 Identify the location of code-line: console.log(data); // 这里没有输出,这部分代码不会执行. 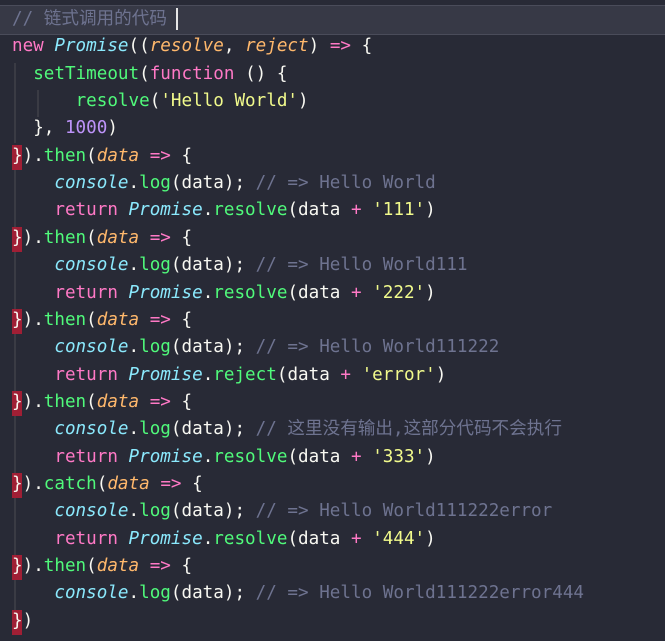
(287, 429).